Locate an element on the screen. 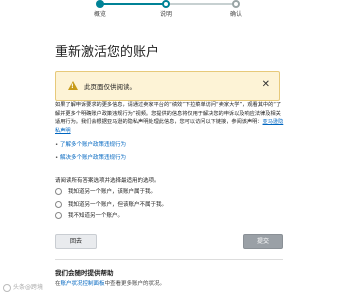 This screenshot has width=340, height=295. progress-stepper: 概览 说明 确认 is located at coordinates (170, 12).